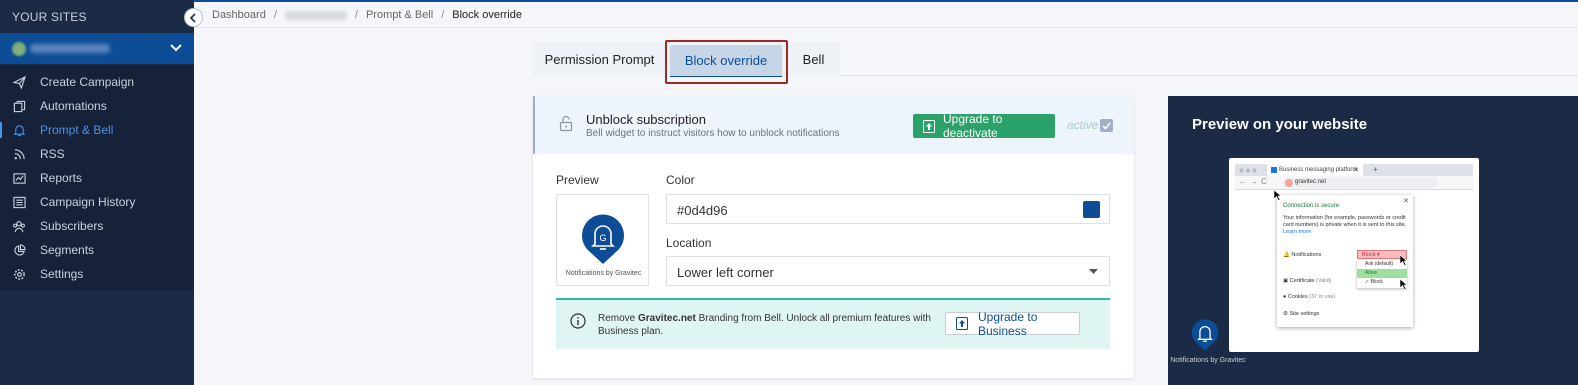 The width and height of the screenshot is (1578, 385). What do you see at coordinates (725, 272) in the screenshot?
I see `location-value: Lower left corner` at bounding box center [725, 272].